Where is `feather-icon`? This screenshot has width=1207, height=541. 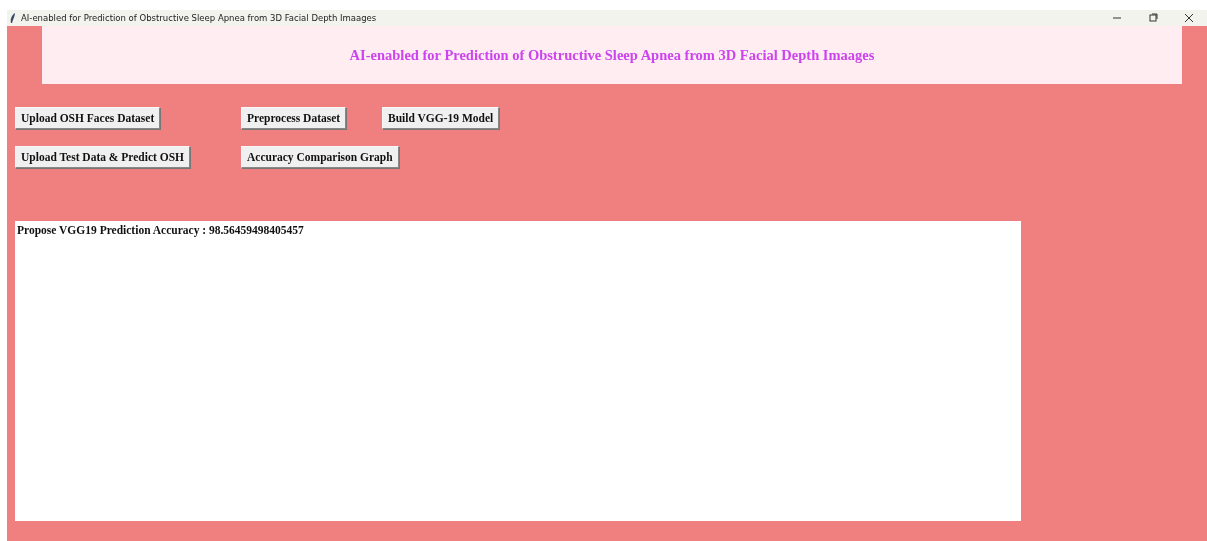 feather-icon is located at coordinates (13, 18).